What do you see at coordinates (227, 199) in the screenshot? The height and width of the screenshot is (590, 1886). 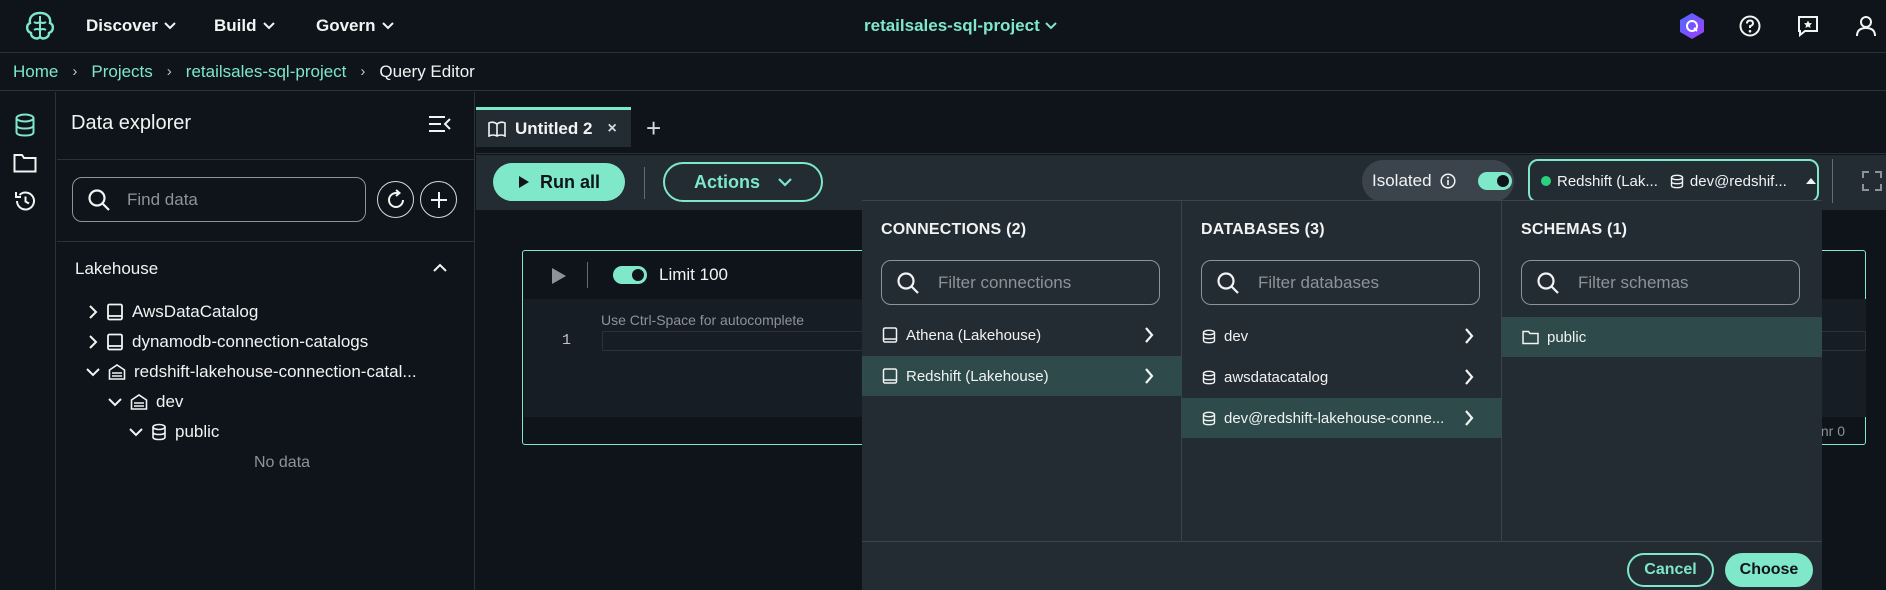 I see `find-data-input` at bounding box center [227, 199].